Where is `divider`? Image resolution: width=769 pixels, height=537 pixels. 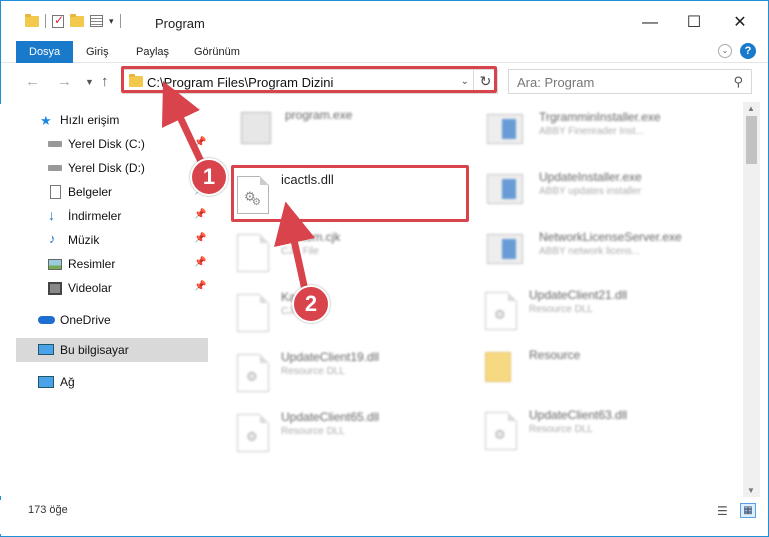
divider is located at coordinates (120, 21).